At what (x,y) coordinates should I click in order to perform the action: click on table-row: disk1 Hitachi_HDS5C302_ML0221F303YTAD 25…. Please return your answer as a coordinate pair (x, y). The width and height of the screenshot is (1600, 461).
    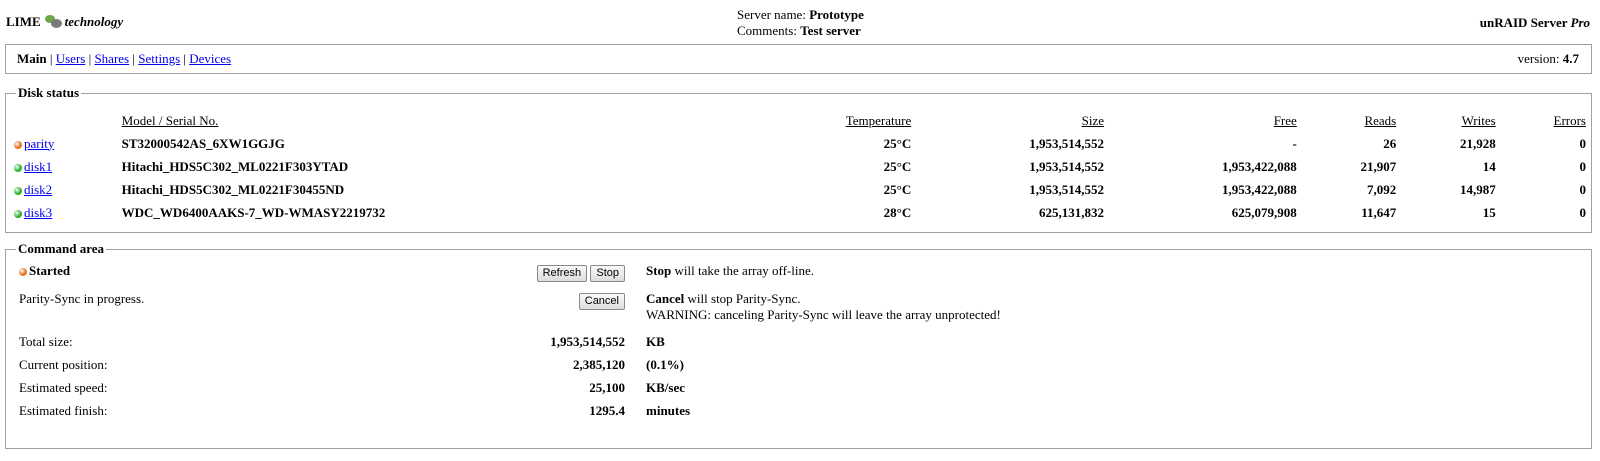
    Looking at the image, I should click on (800, 166).